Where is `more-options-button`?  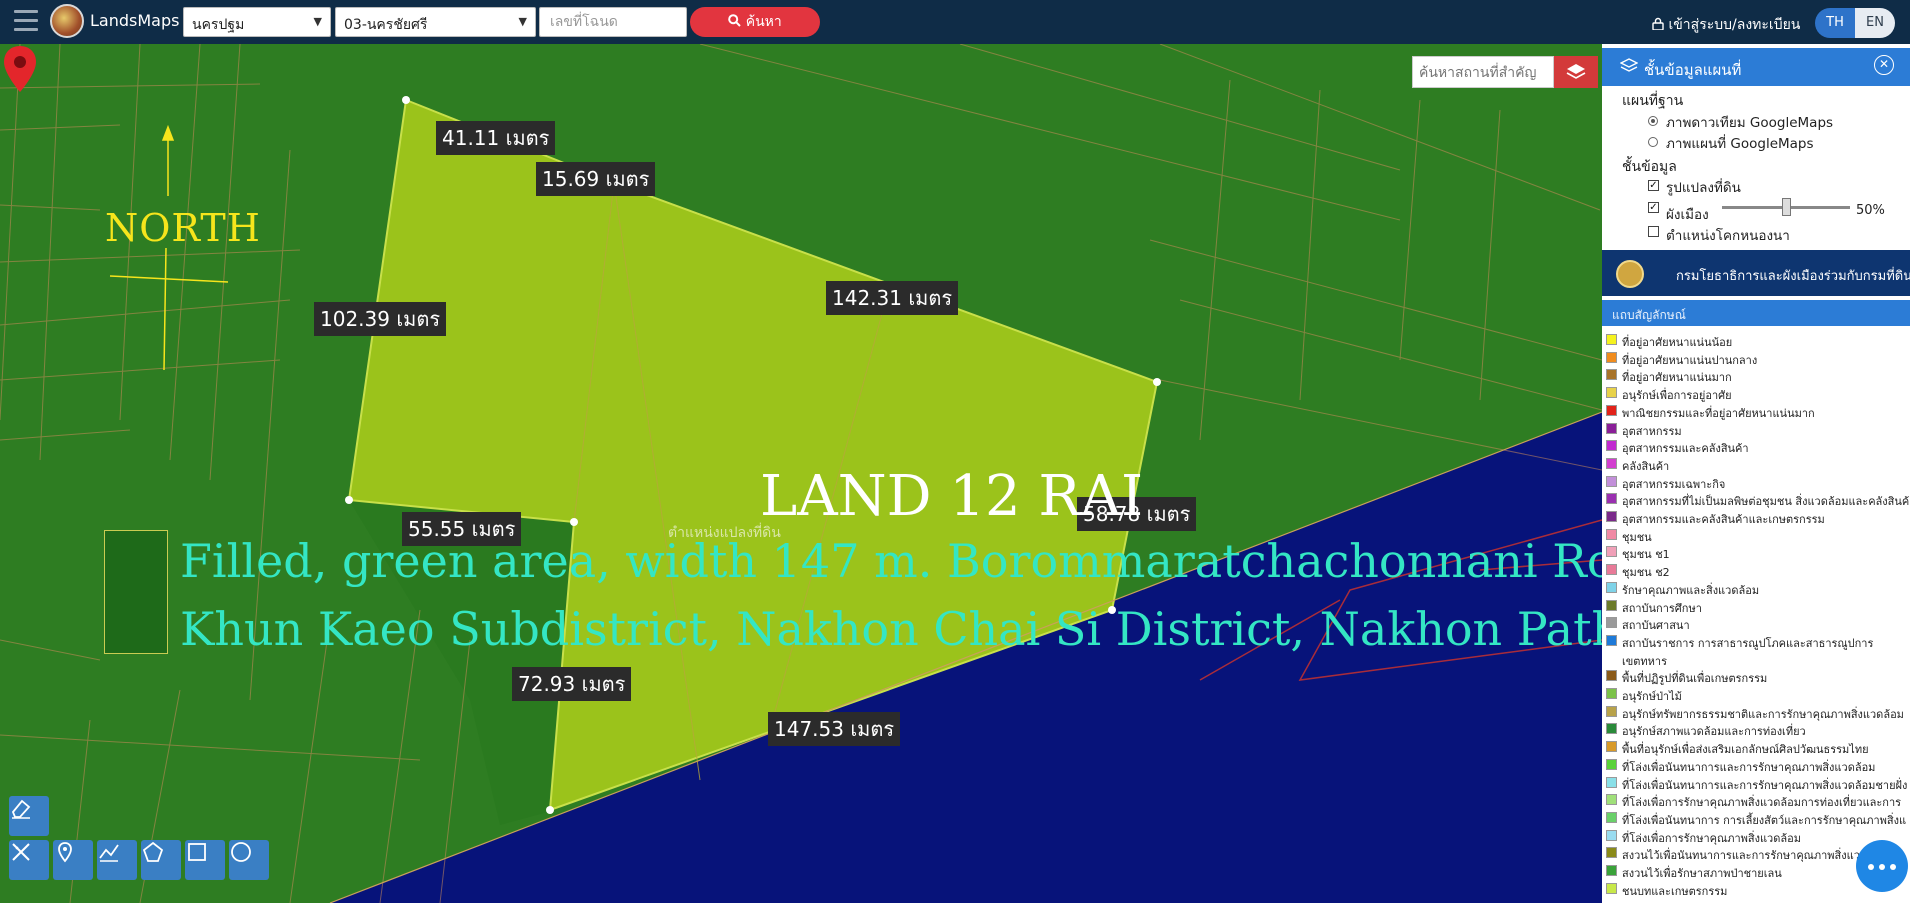
more-options-button is located at coordinates (1882, 866).